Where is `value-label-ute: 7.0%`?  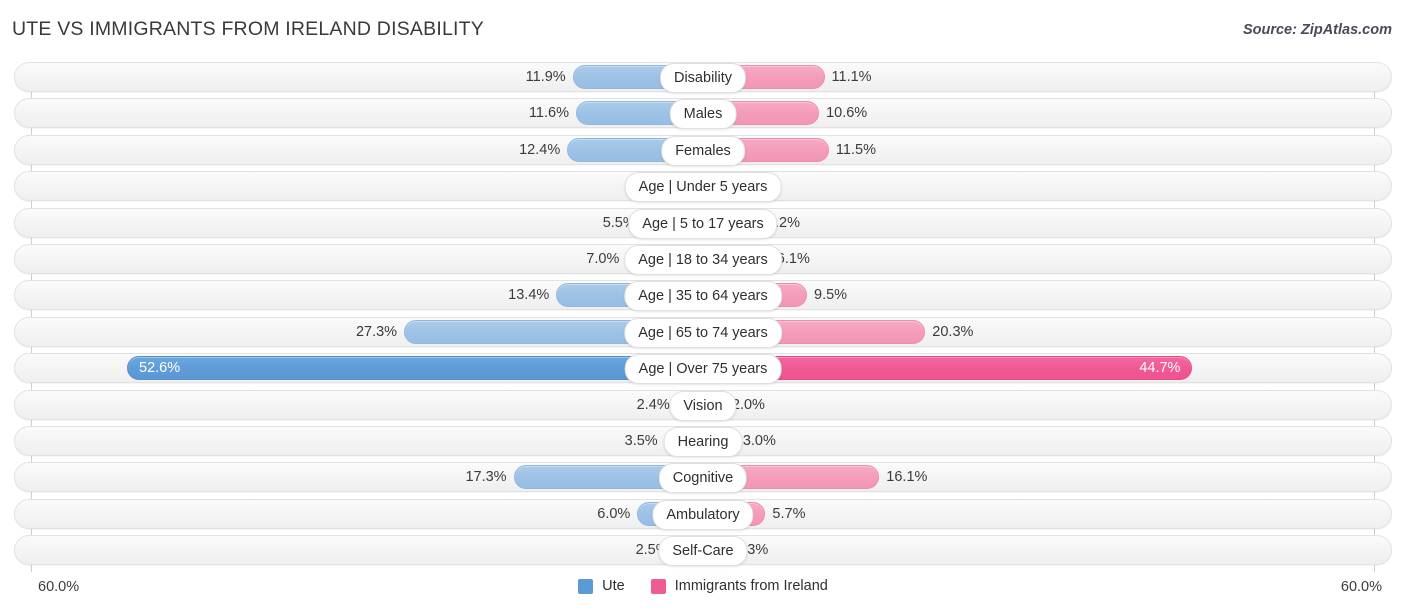
value-label-ute: 7.0% is located at coordinates (603, 258).